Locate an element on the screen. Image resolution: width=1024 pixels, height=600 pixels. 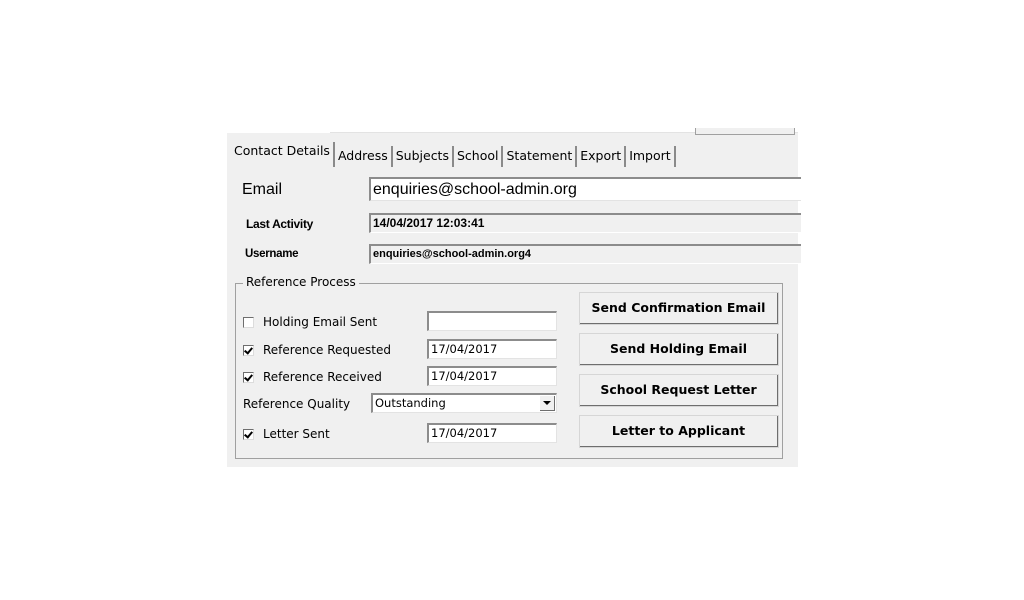
email-label: Email is located at coordinates (262, 189).